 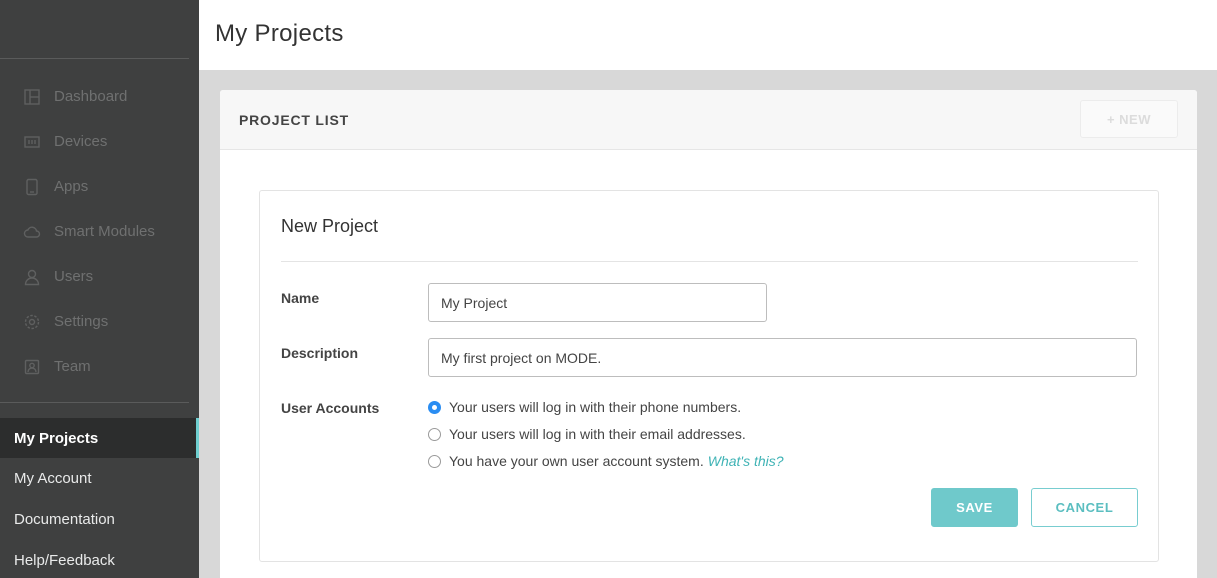 I want to click on user-icon, so click(x=32, y=277).